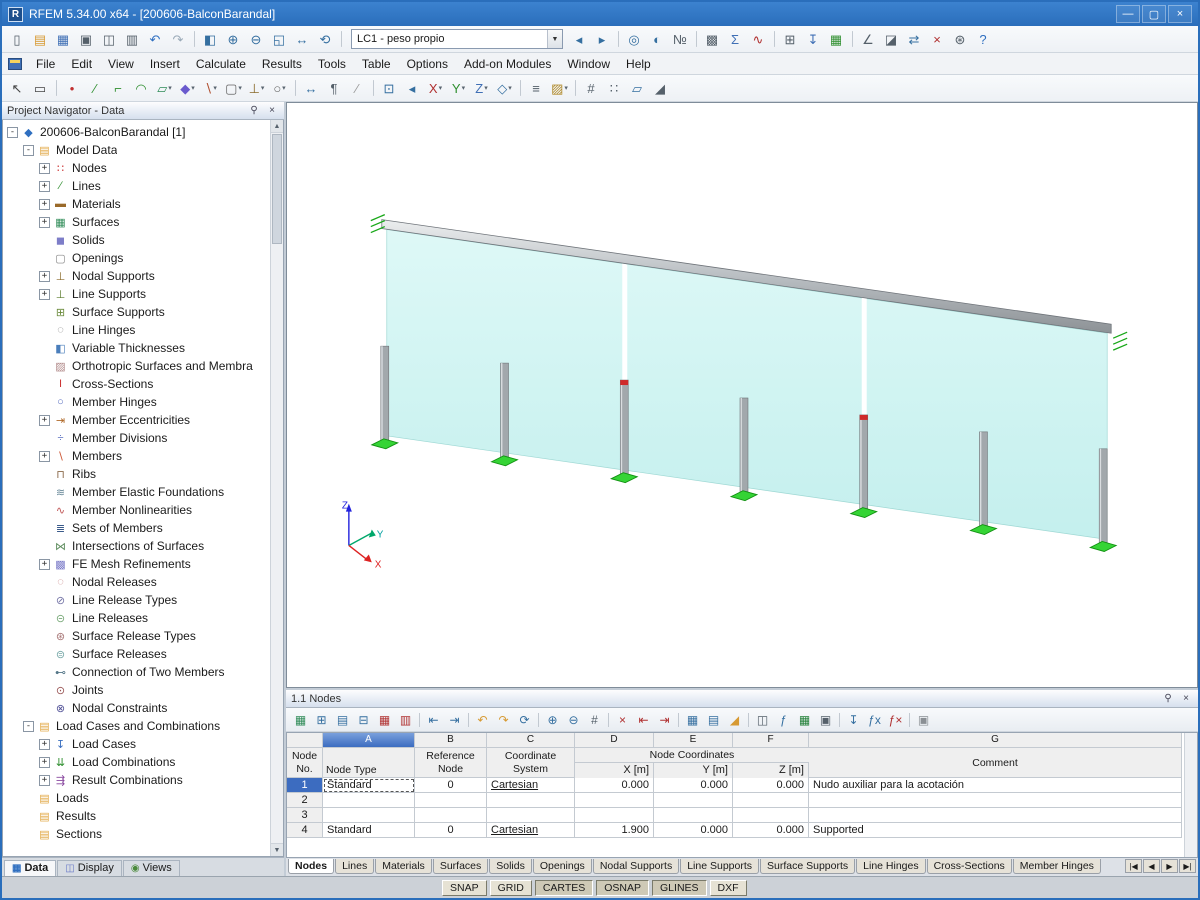 The image size is (1200, 900). I want to click on pan-button: ↔, so click(302, 39).